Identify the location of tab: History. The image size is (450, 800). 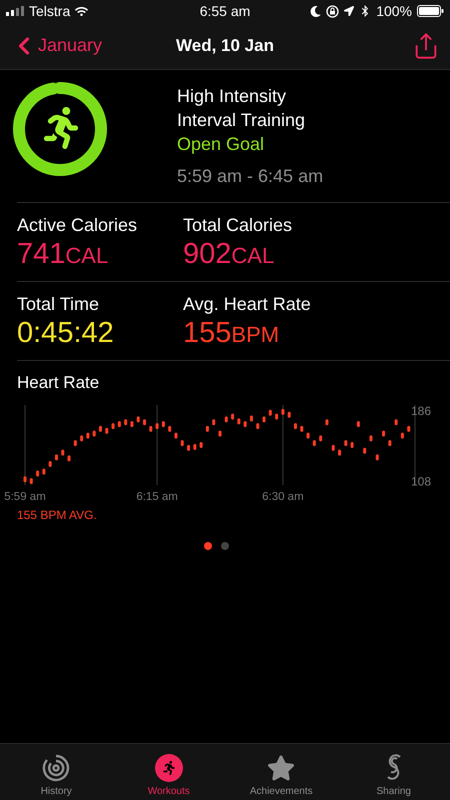
(56, 772).